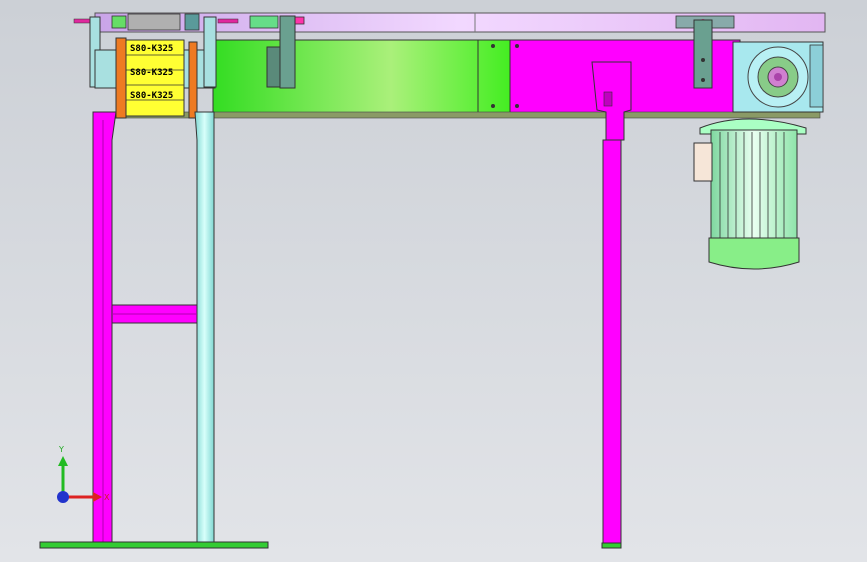 The image size is (867, 562). I want to click on chain-label-3: S80-K325, so click(151, 96).